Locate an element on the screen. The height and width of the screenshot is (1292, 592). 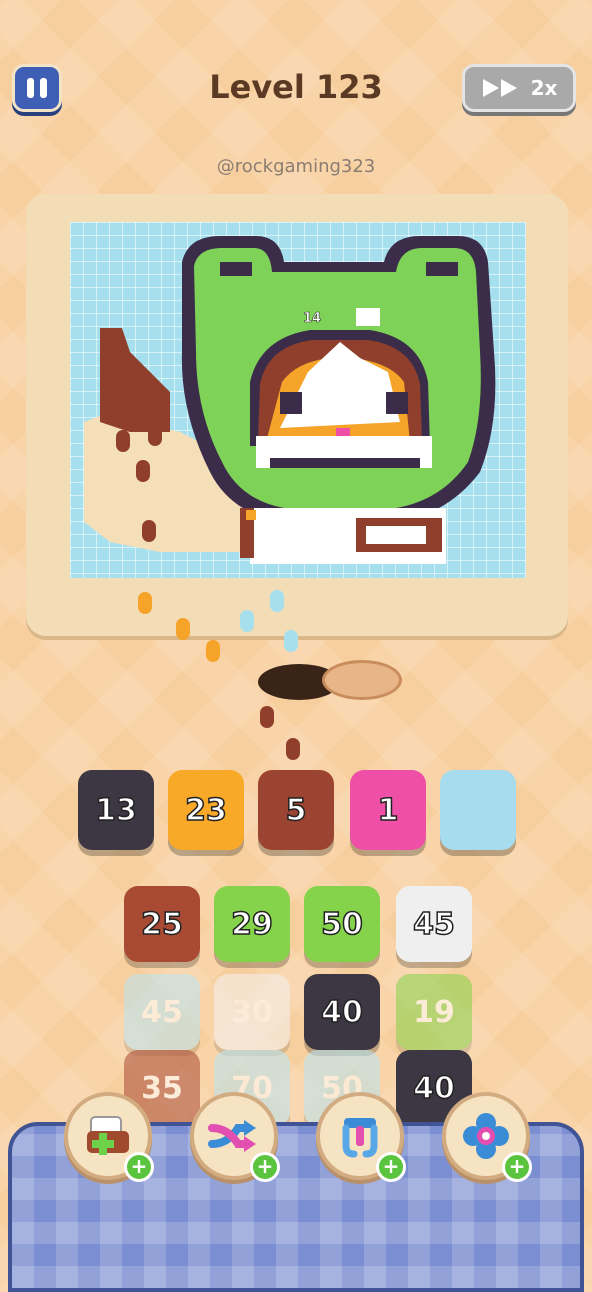
tile-r1-c4: 45 is located at coordinates (434, 924).